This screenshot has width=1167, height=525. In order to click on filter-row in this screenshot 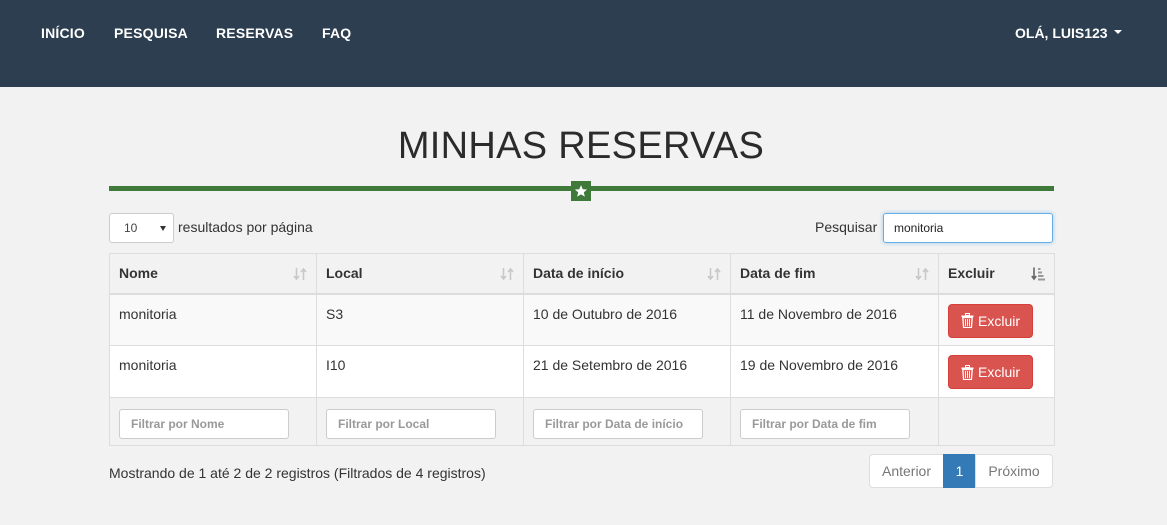, I will do `click(582, 421)`.